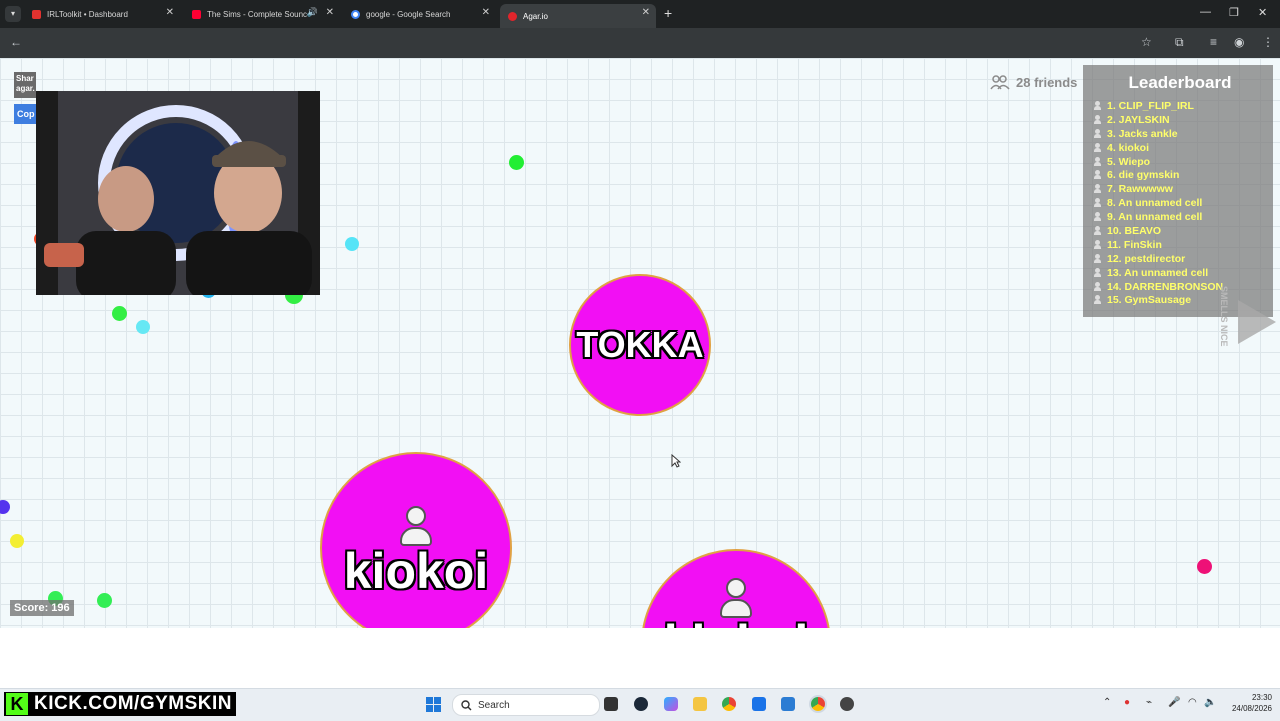 This screenshot has width=1280, height=721. What do you see at coordinates (416, 540) in the screenshot?
I see `player-cell-kiokoi: kiokoi` at bounding box center [416, 540].